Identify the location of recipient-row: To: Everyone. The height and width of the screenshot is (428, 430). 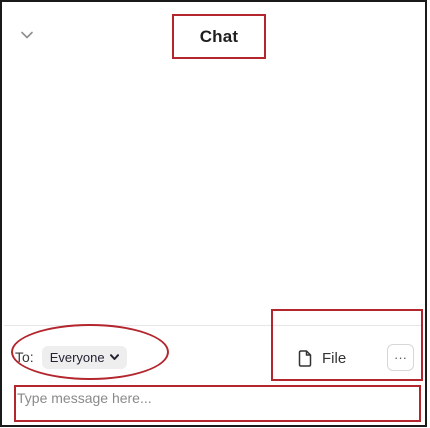
(71, 357).